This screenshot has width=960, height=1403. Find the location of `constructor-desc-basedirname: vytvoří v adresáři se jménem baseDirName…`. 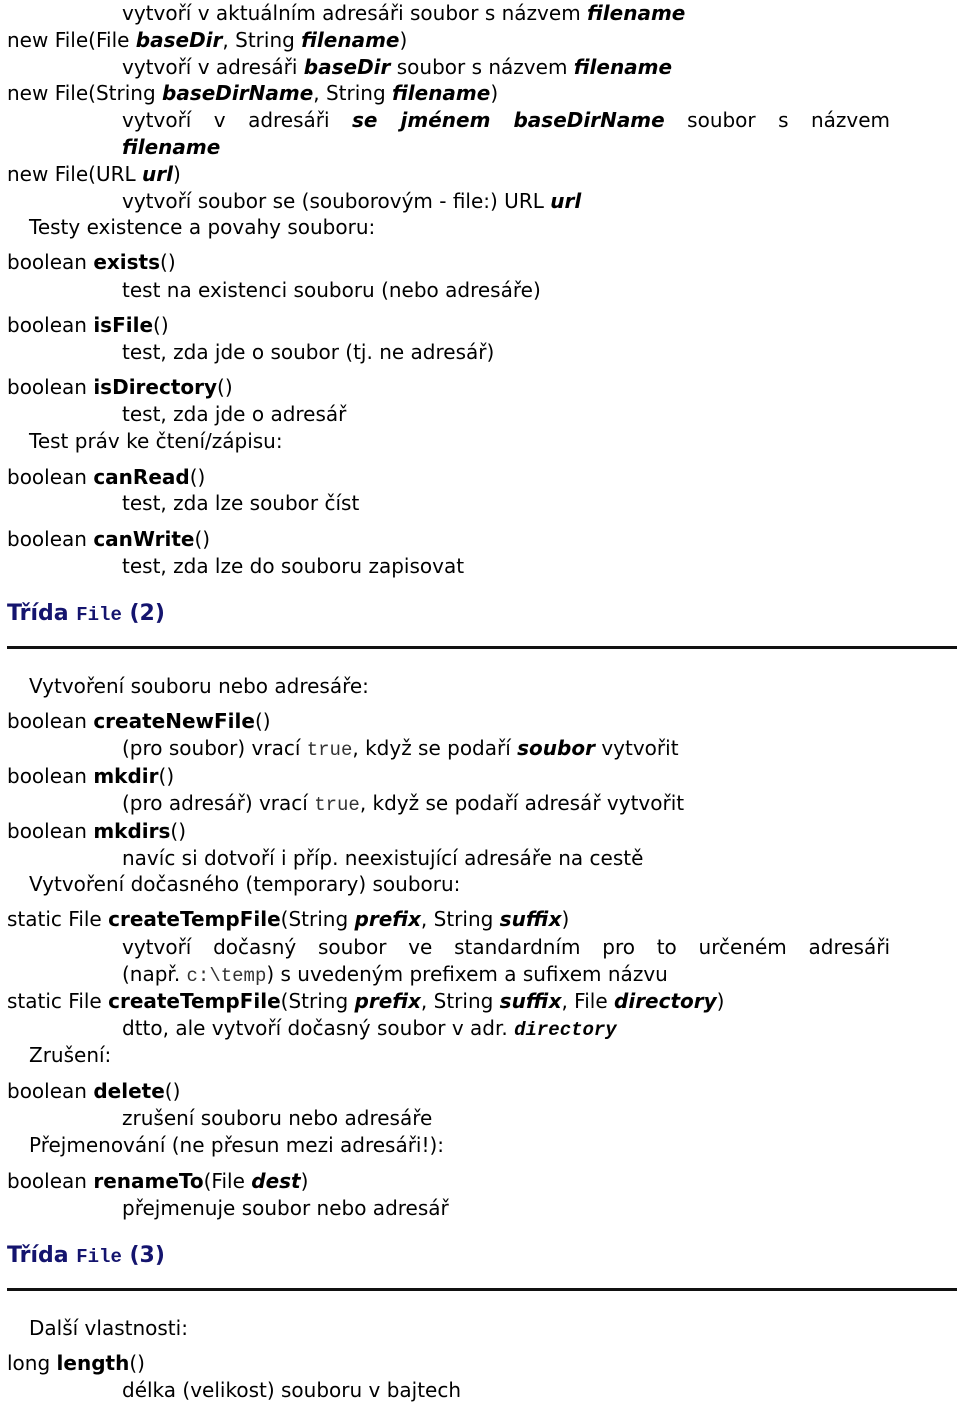

constructor-desc-basedirname: vytvoří v adresáři se jménem baseDirName… is located at coordinates (506, 120).